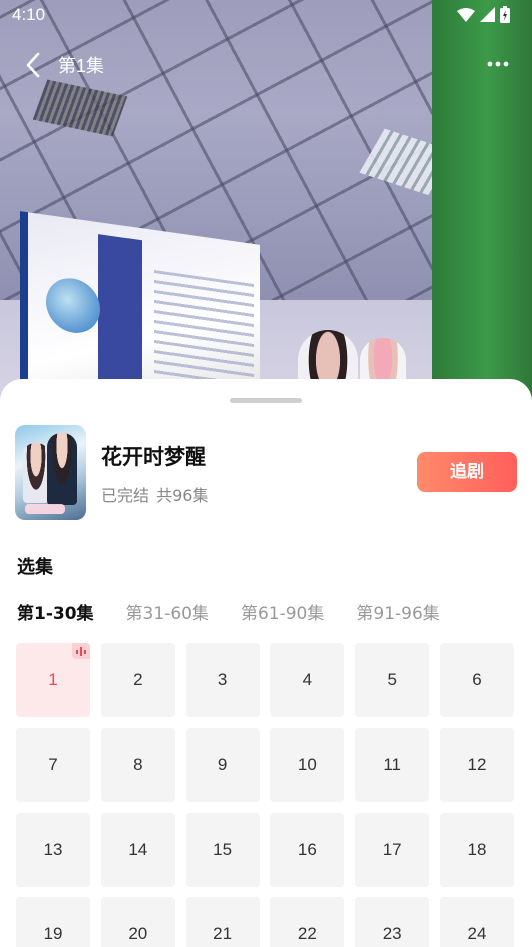  What do you see at coordinates (120, 312) in the screenshot?
I see `poster-band` at bounding box center [120, 312].